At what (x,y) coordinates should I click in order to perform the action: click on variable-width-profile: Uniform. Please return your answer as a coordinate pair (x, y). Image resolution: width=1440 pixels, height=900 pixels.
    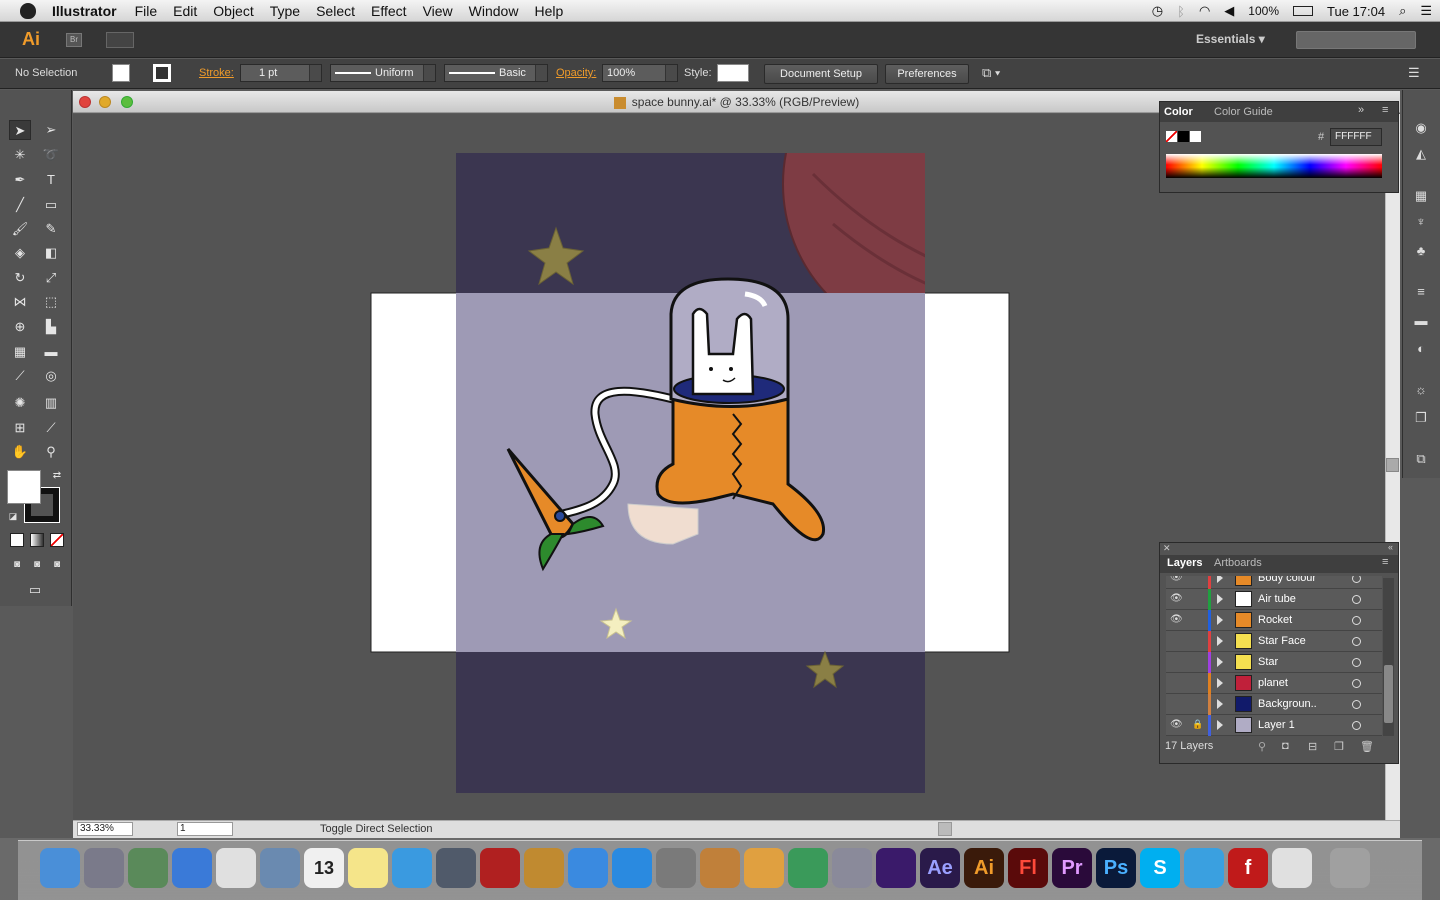
    Looking at the image, I should click on (383, 73).